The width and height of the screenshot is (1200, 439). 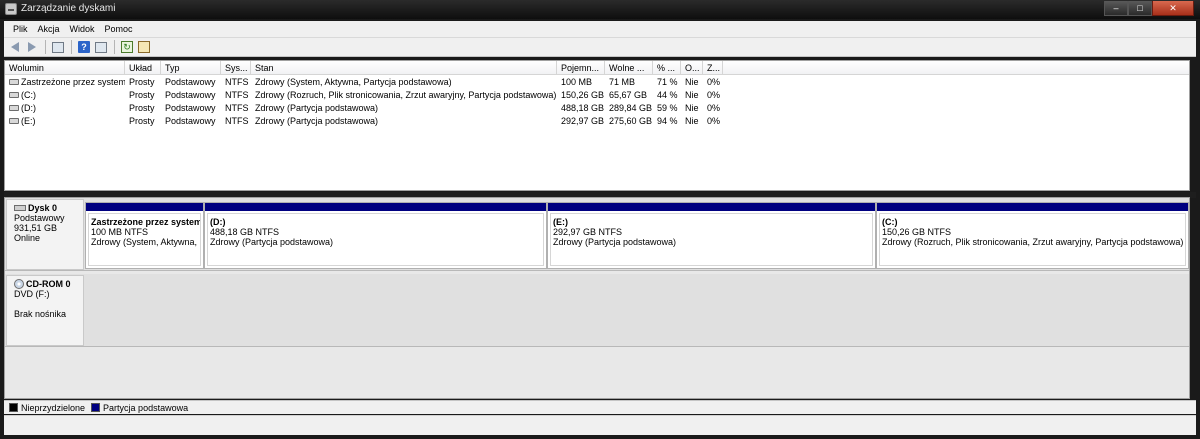 I want to click on forward-icon, so click(x=32, y=47).